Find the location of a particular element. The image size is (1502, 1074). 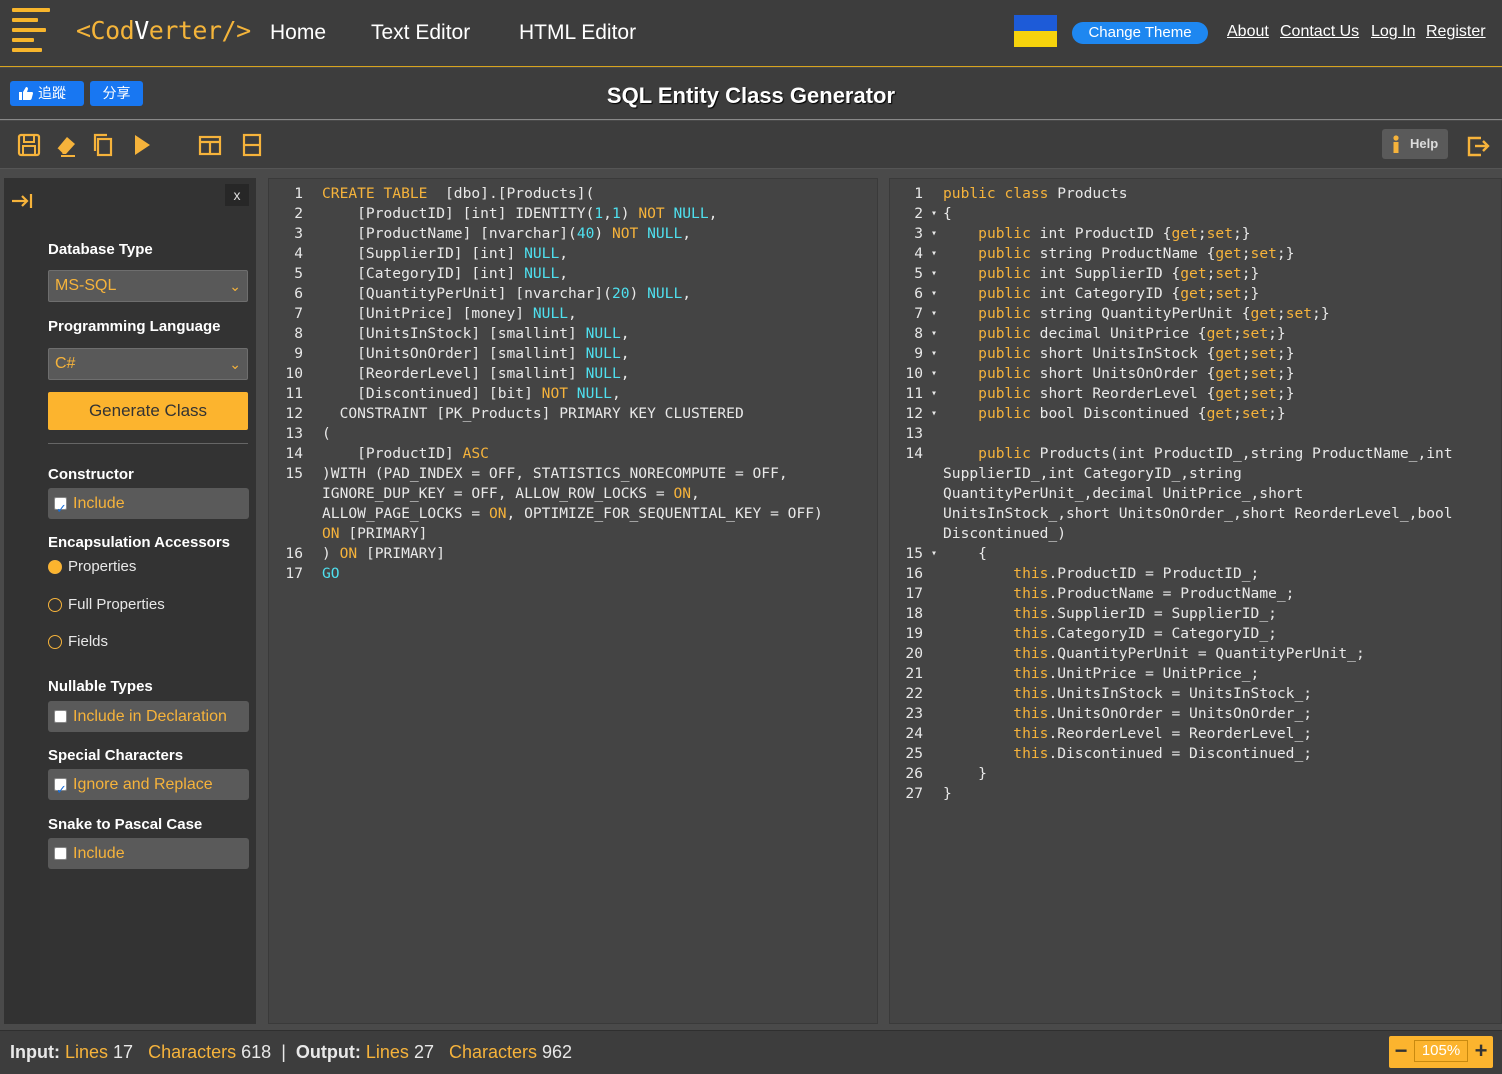

code-line: public short UnitsInStock {get;set;} is located at coordinates (1118, 354).